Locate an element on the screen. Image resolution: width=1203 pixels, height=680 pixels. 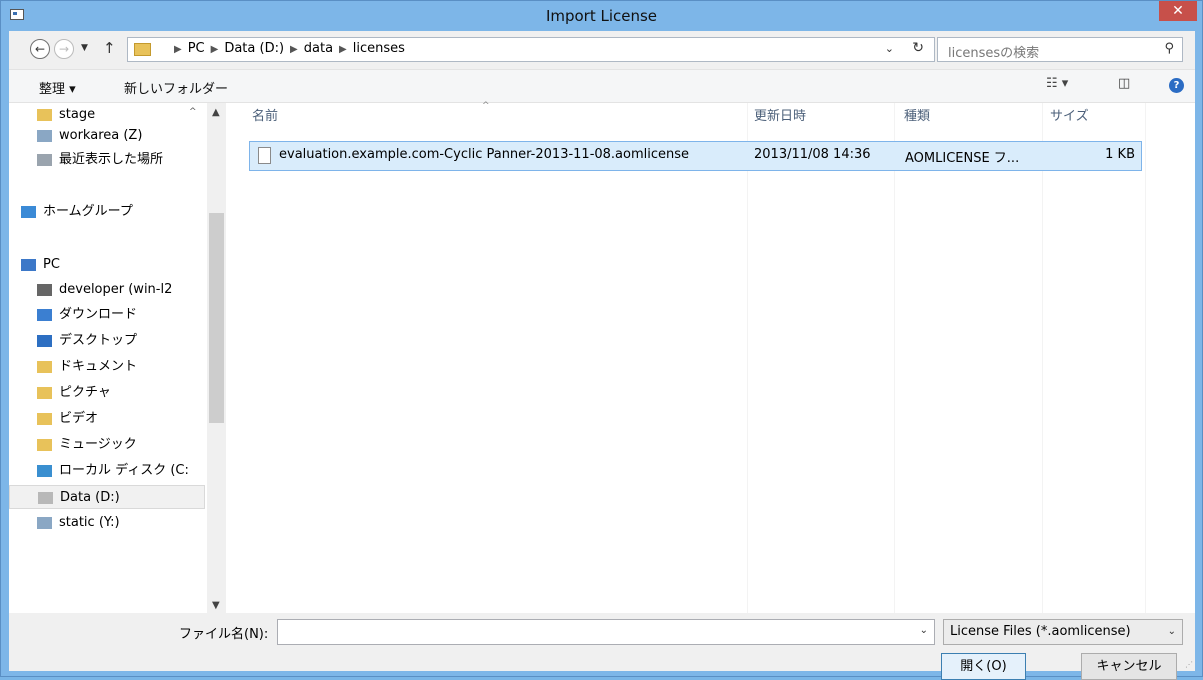
videos-folder-icon is located at coordinates (44, 419).